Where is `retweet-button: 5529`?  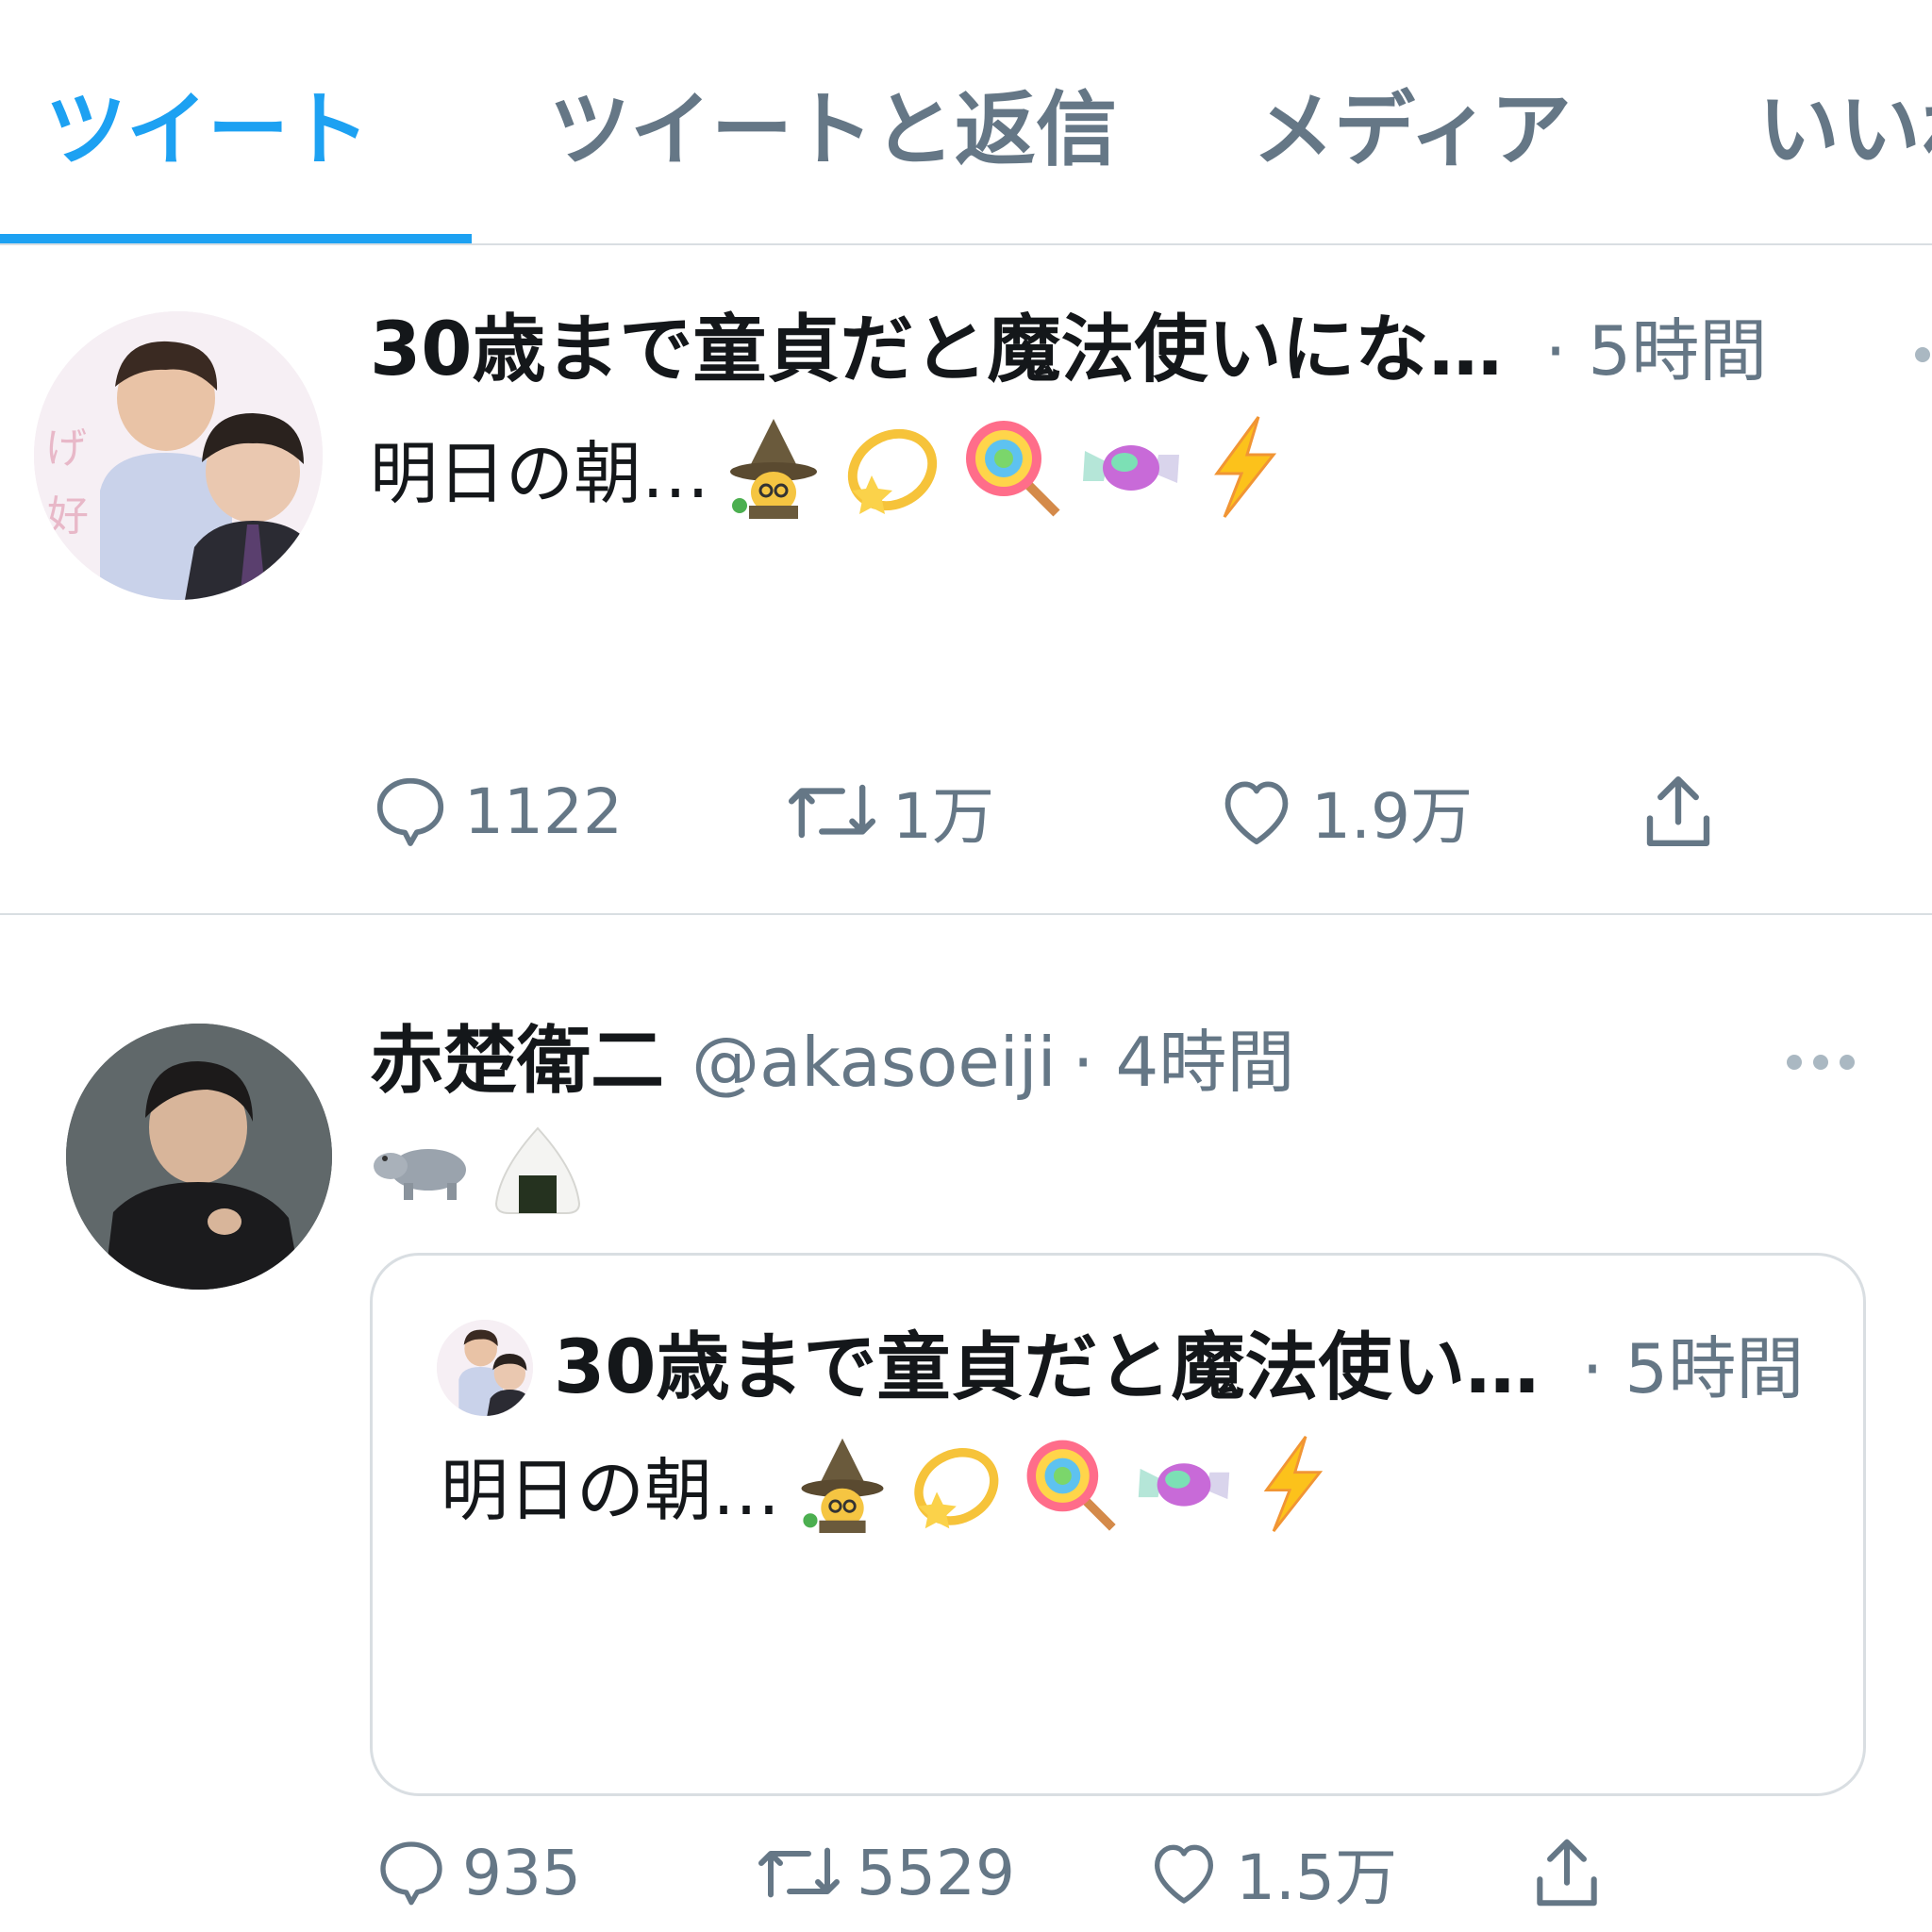 retweet-button: 5529 is located at coordinates (885, 1873).